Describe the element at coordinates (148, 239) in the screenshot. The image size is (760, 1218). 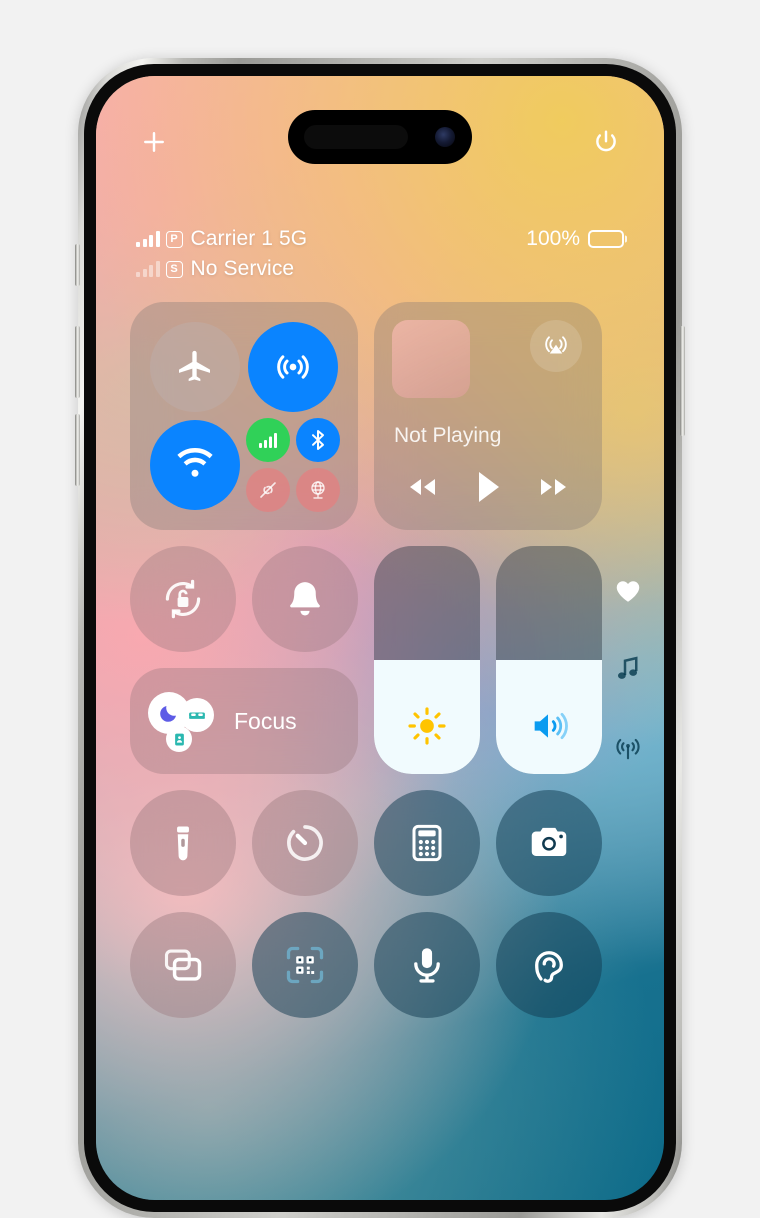
I see `signal-bars-primary` at that location.